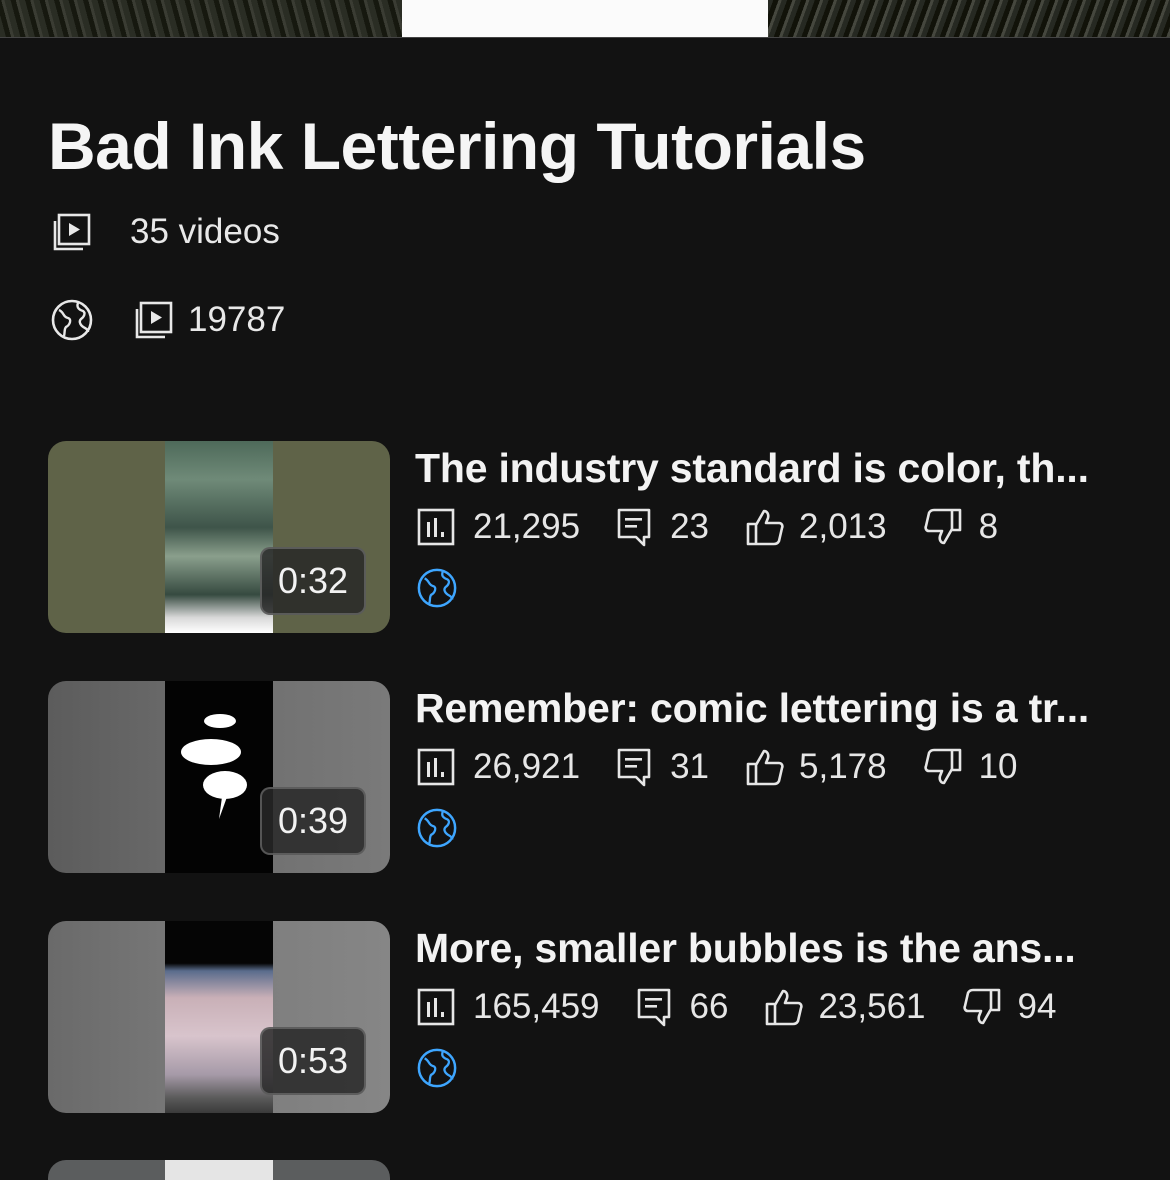  Describe the element at coordinates (689, 526) in the screenshot. I see `comments-count: 23` at that location.